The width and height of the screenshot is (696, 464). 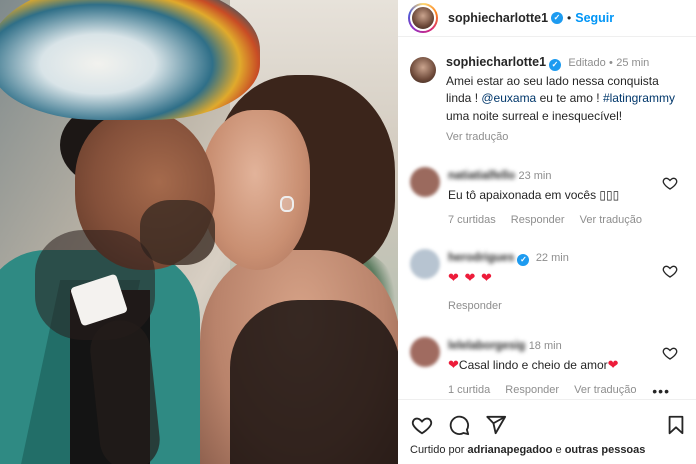 What do you see at coordinates (605, 450) in the screenshot?
I see `liked-by-others-link: outras pessoas` at bounding box center [605, 450].